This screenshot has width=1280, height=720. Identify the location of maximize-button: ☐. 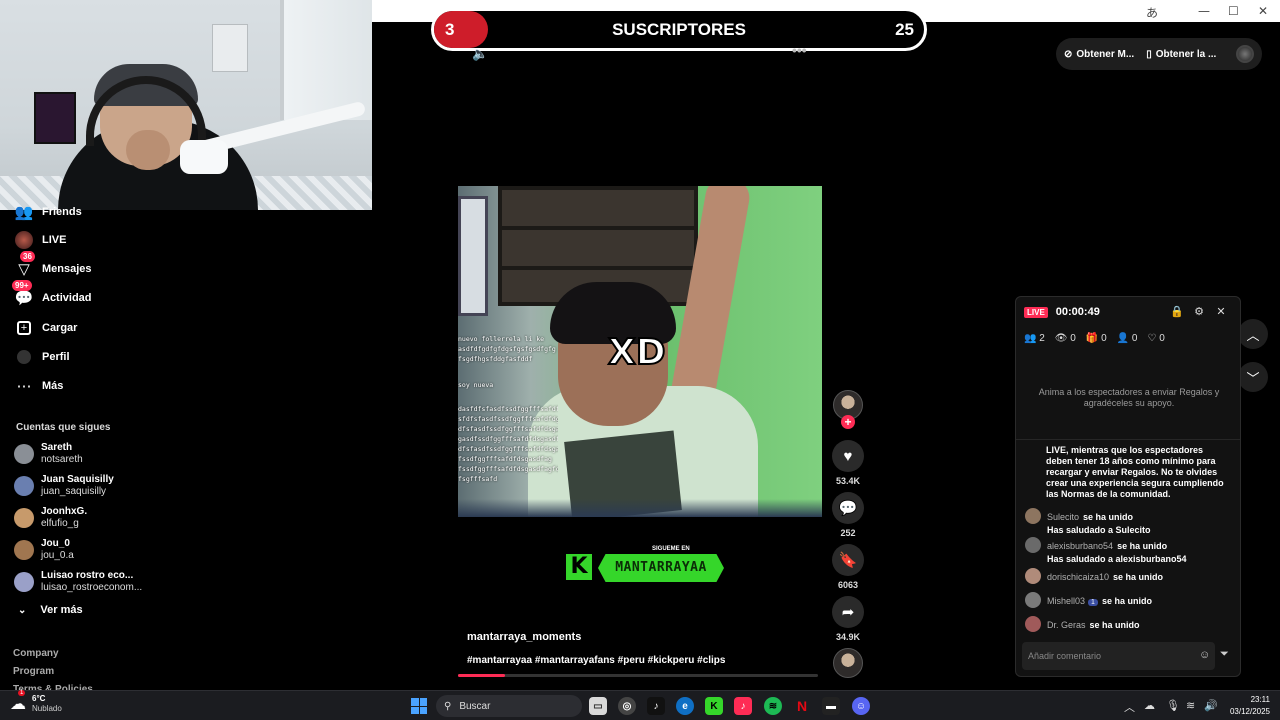
(1233, 11).